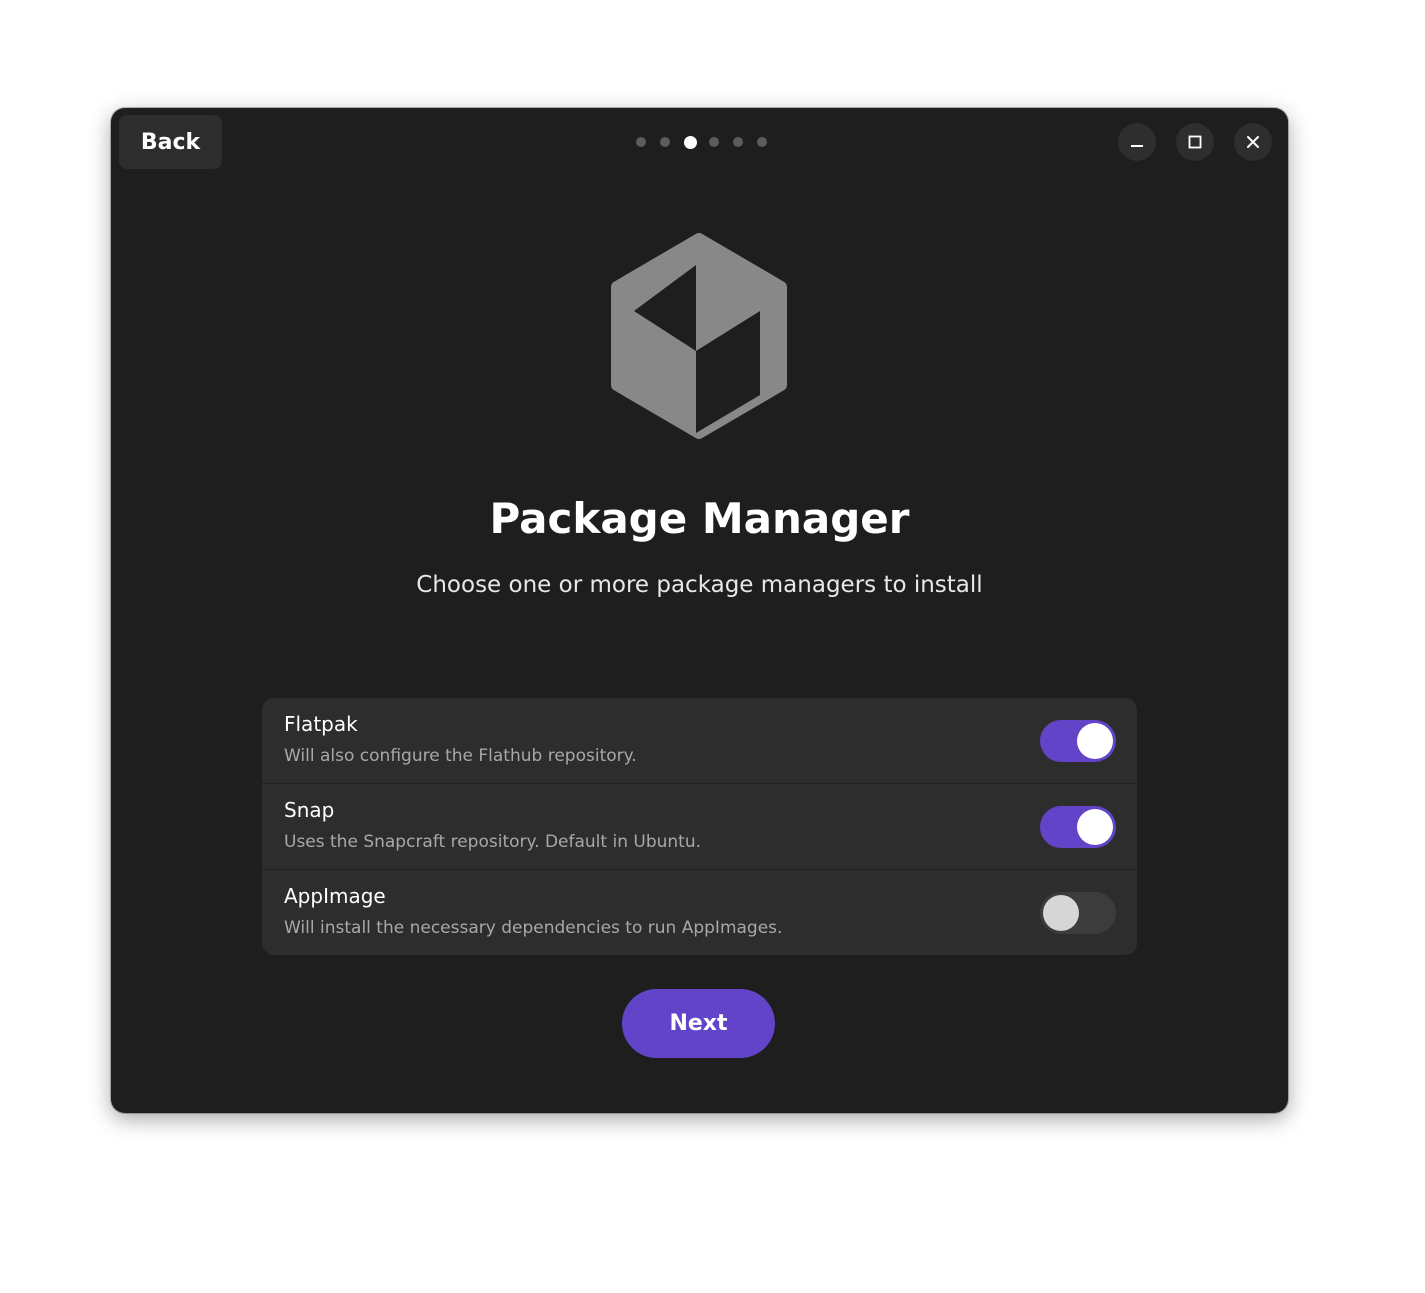 The width and height of the screenshot is (1425, 1293). I want to click on close-button, so click(1253, 142).